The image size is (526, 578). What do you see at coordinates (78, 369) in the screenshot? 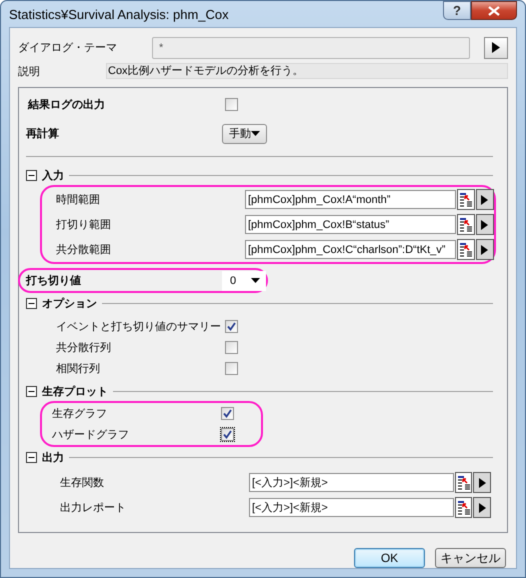
I see `option-label: 相関行列` at bounding box center [78, 369].